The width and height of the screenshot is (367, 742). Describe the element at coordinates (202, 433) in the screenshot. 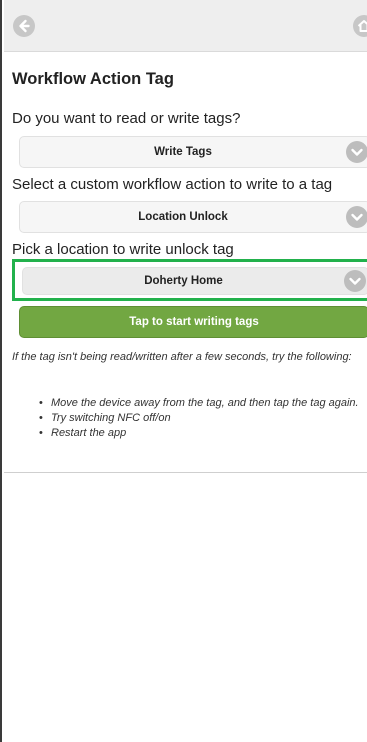

I see `list-item: Restart the app` at that location.